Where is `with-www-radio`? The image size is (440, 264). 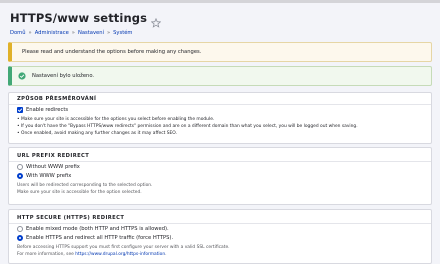
with-www-radio is located at coordinates (20, 176).